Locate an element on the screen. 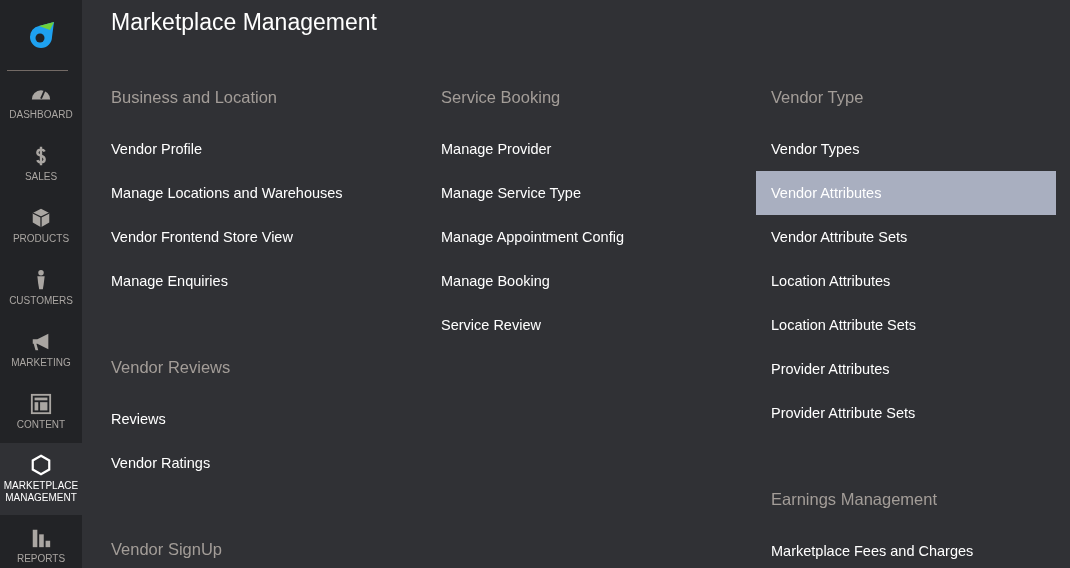  layout-icon is located at coordinates (41, 403).